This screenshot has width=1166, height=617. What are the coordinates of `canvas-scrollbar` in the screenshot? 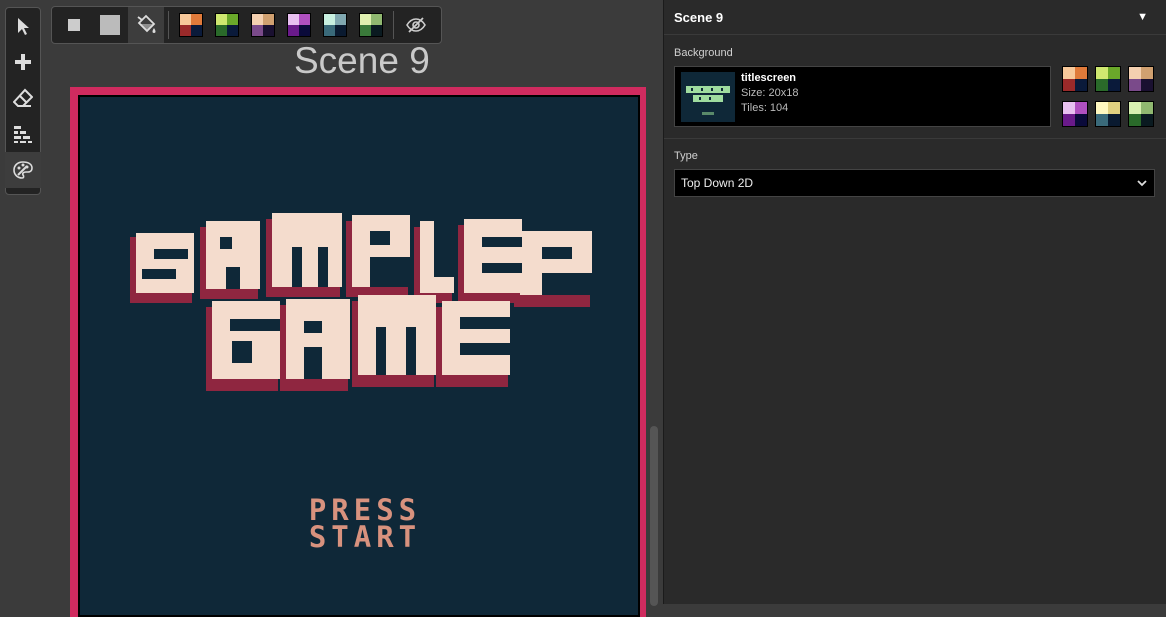 It's located at (654, 516).